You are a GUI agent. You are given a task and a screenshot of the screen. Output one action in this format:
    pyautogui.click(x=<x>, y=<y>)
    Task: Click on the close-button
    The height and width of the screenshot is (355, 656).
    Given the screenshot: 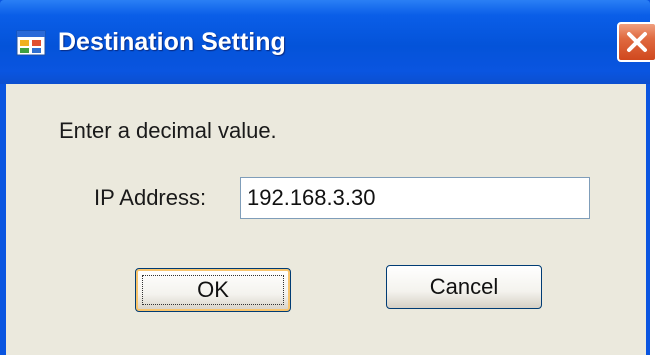 What is the action you would take?
    pyautogui.click(x=636, y=42)
    